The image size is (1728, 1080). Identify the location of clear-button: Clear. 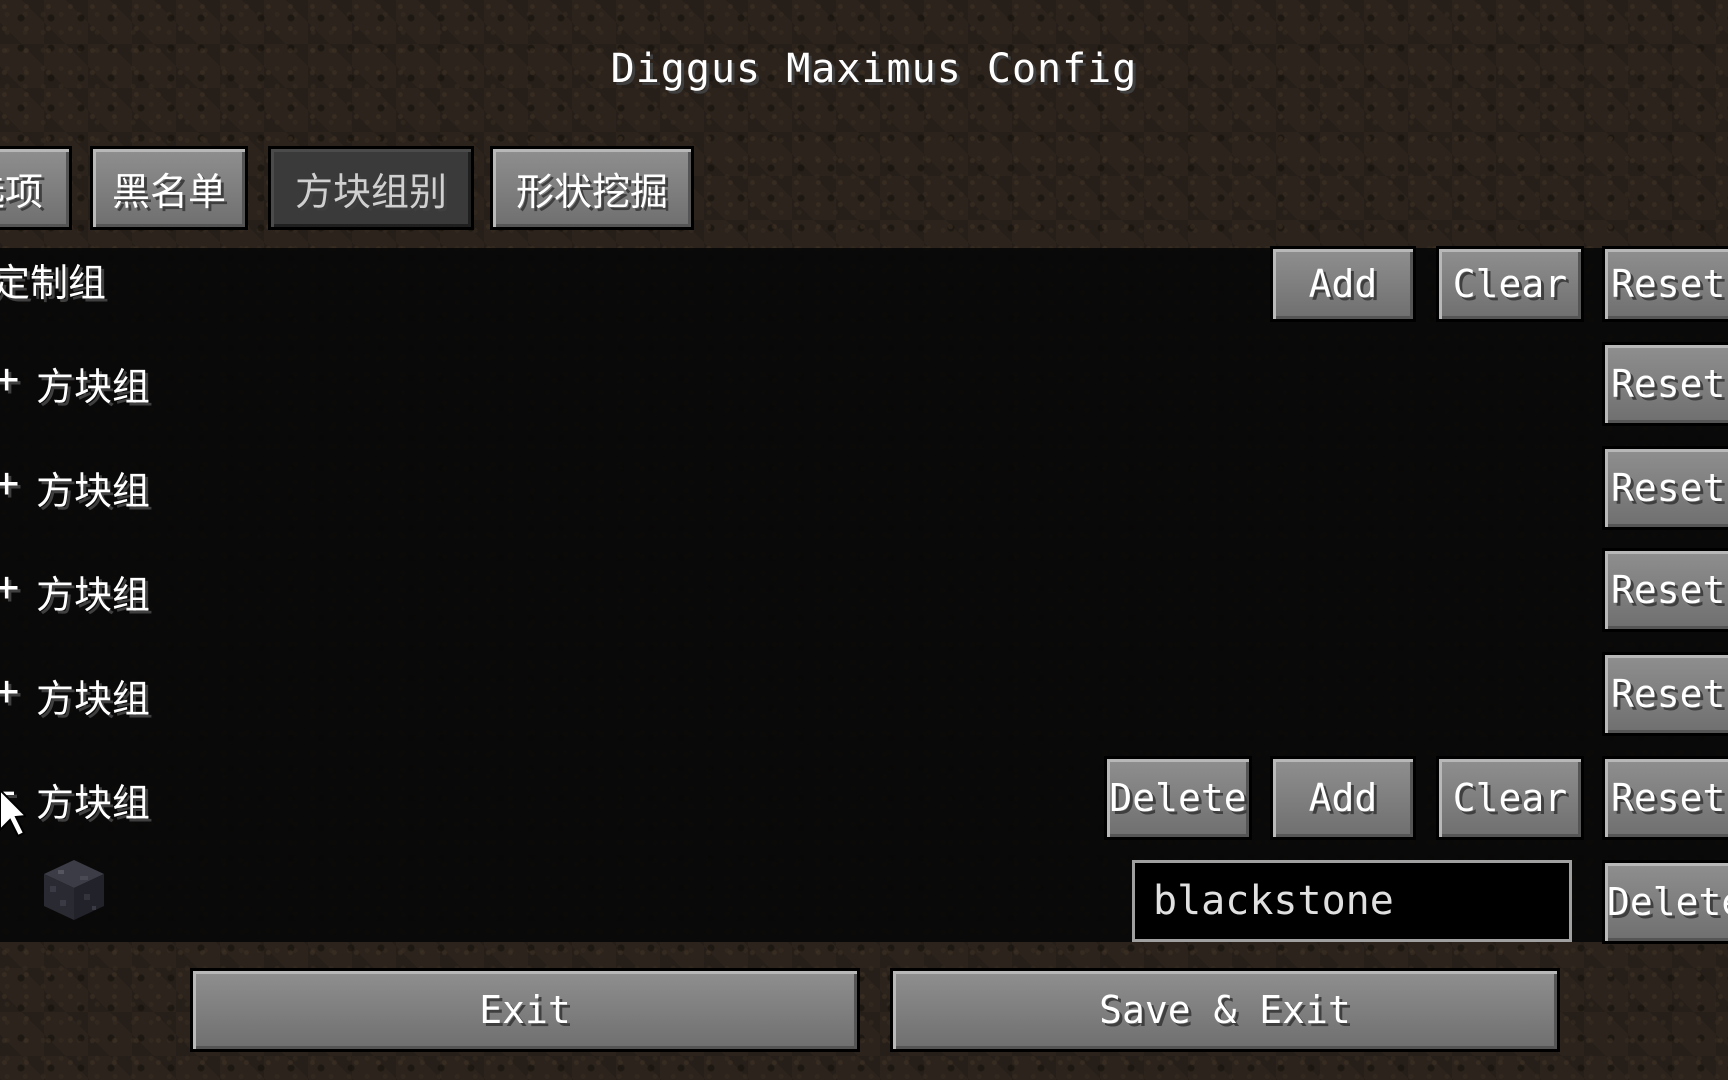
(1510, 284).